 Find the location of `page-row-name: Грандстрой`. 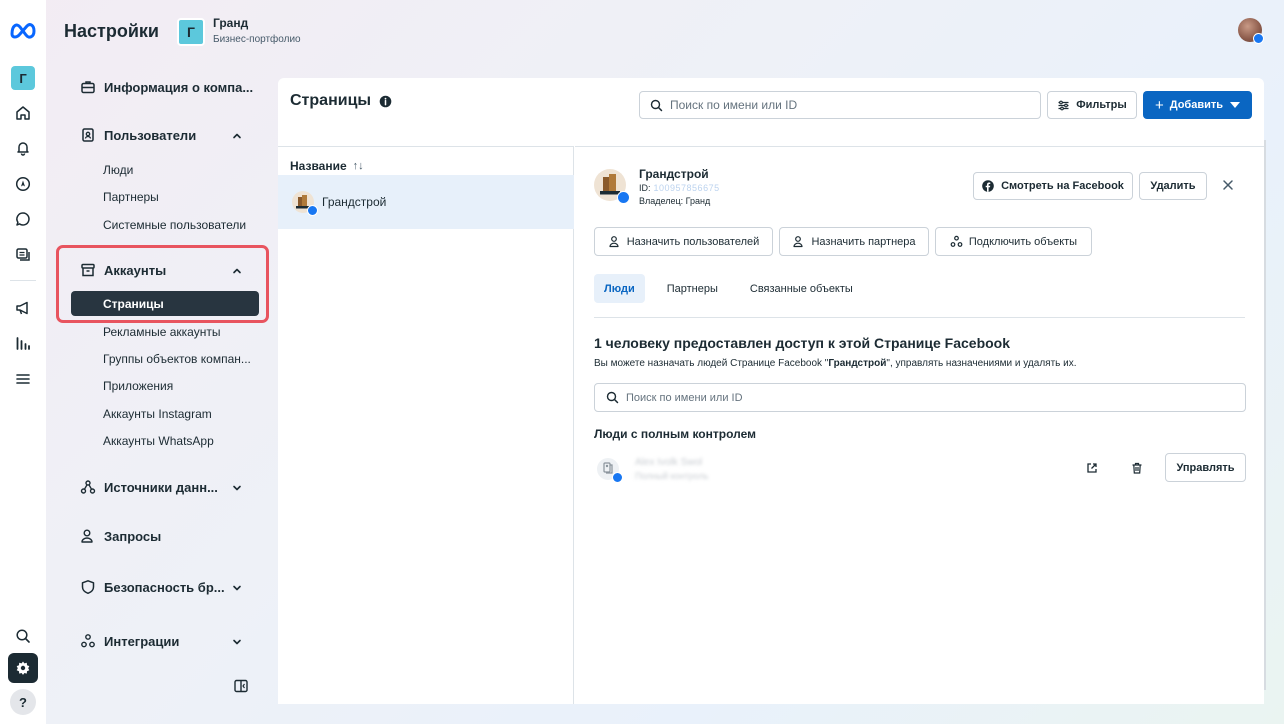

page-row-name: Грандстрой is located at coordinates (354, 202).